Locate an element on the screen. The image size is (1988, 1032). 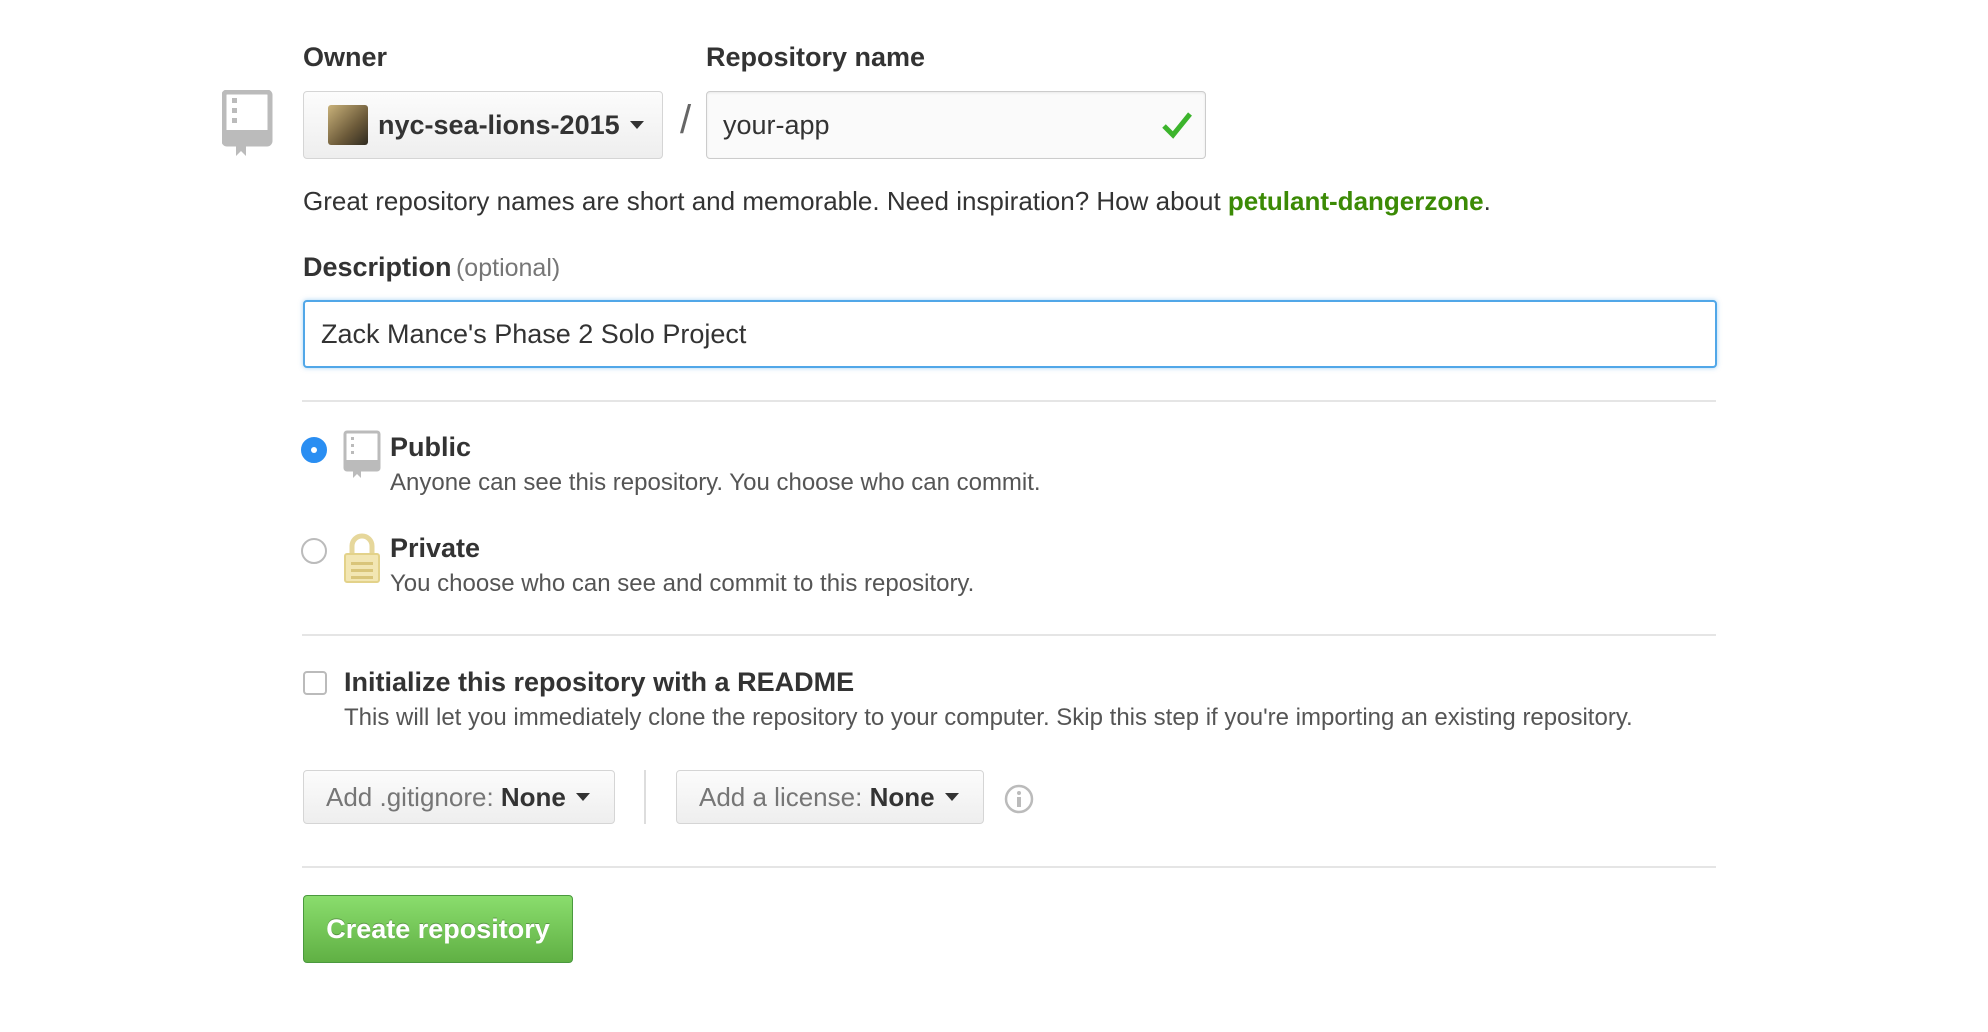
owner-label: Owner is located at coordinates (345, 57).